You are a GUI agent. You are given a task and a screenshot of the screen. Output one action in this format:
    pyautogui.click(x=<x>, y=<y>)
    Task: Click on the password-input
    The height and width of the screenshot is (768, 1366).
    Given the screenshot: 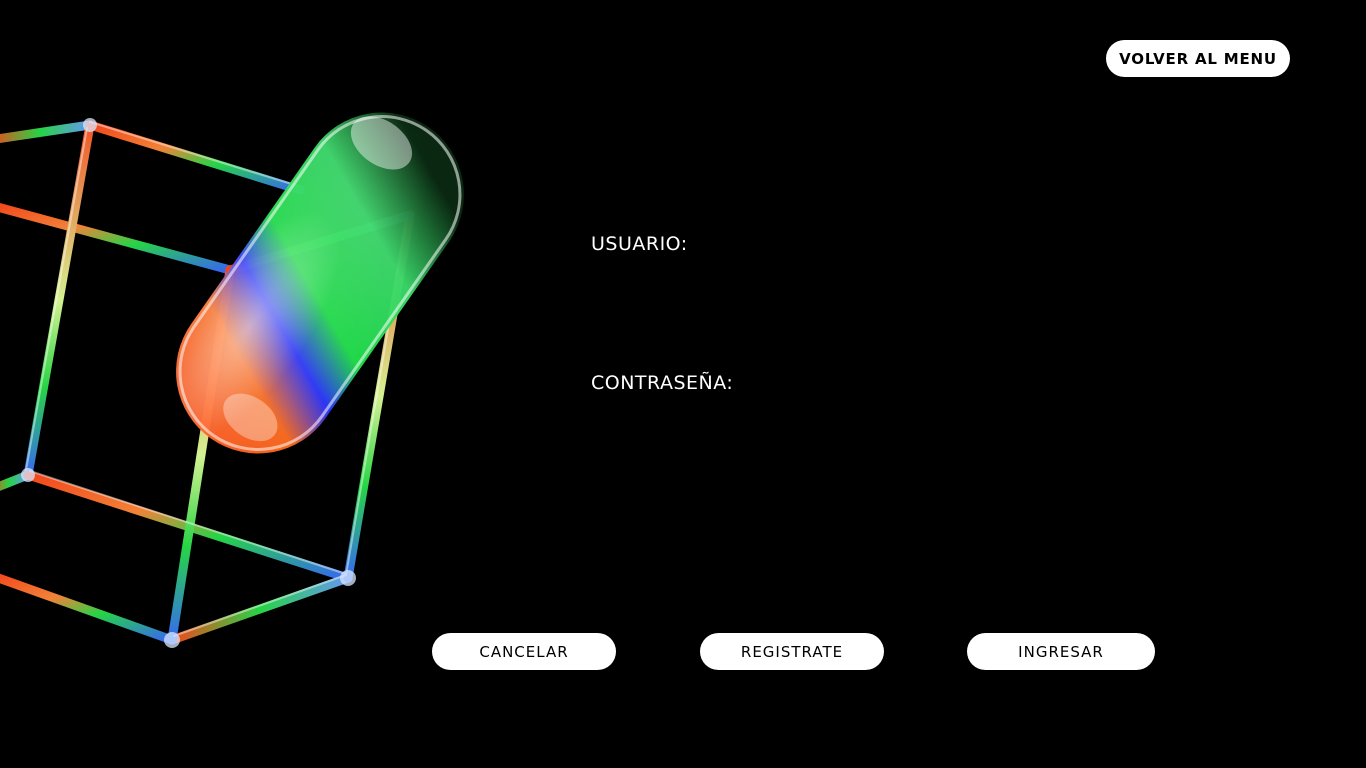 What is the action you would take?
    pyautogui.click(x=941, y=387)
    